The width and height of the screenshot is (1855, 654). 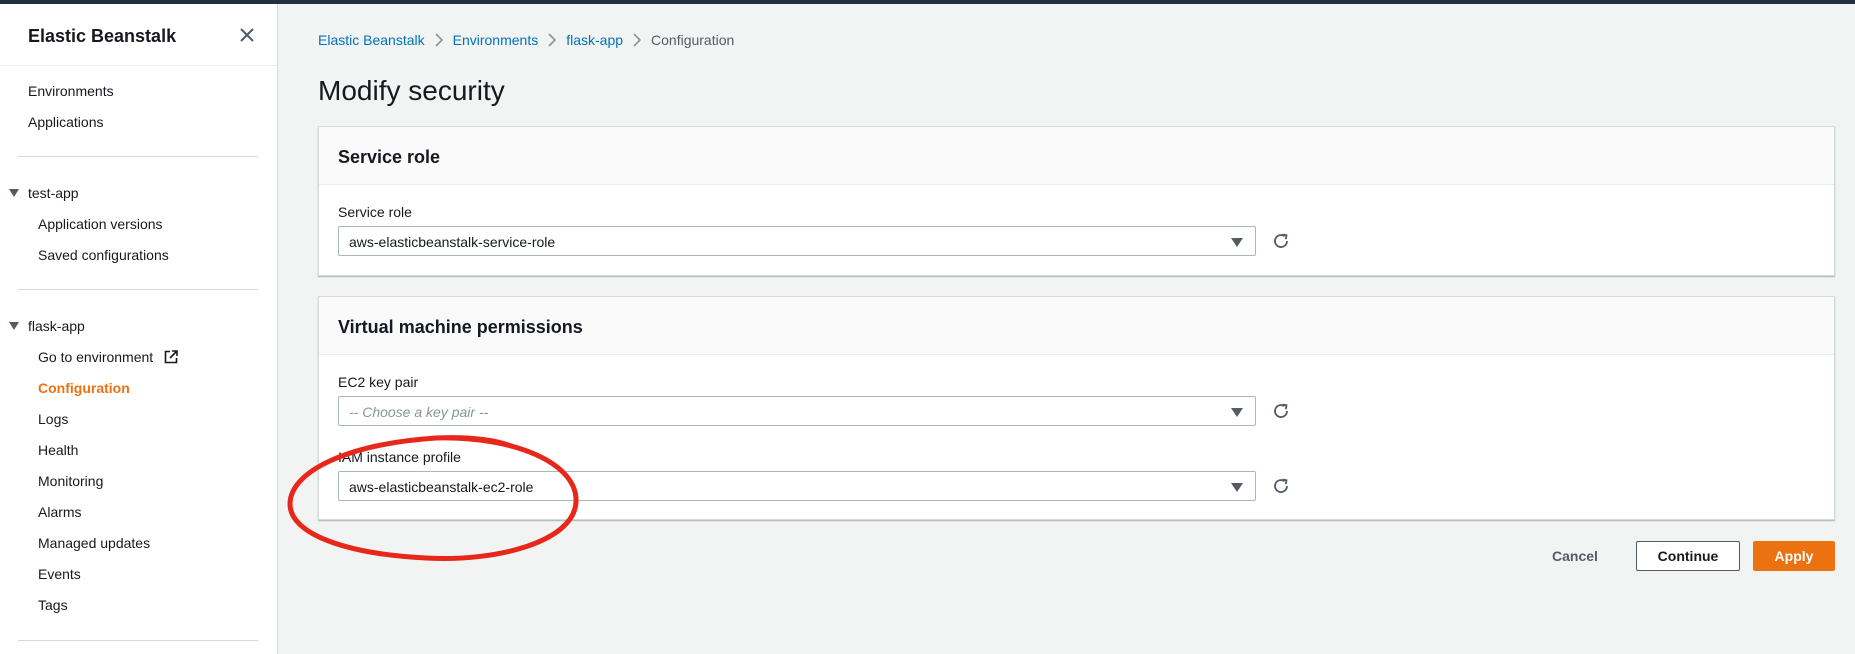 What do you see at coordinates (100, 224) in the screenshot?
I see `sidebar-item-application-versions: Application versions` at bounding box center [100, 224].